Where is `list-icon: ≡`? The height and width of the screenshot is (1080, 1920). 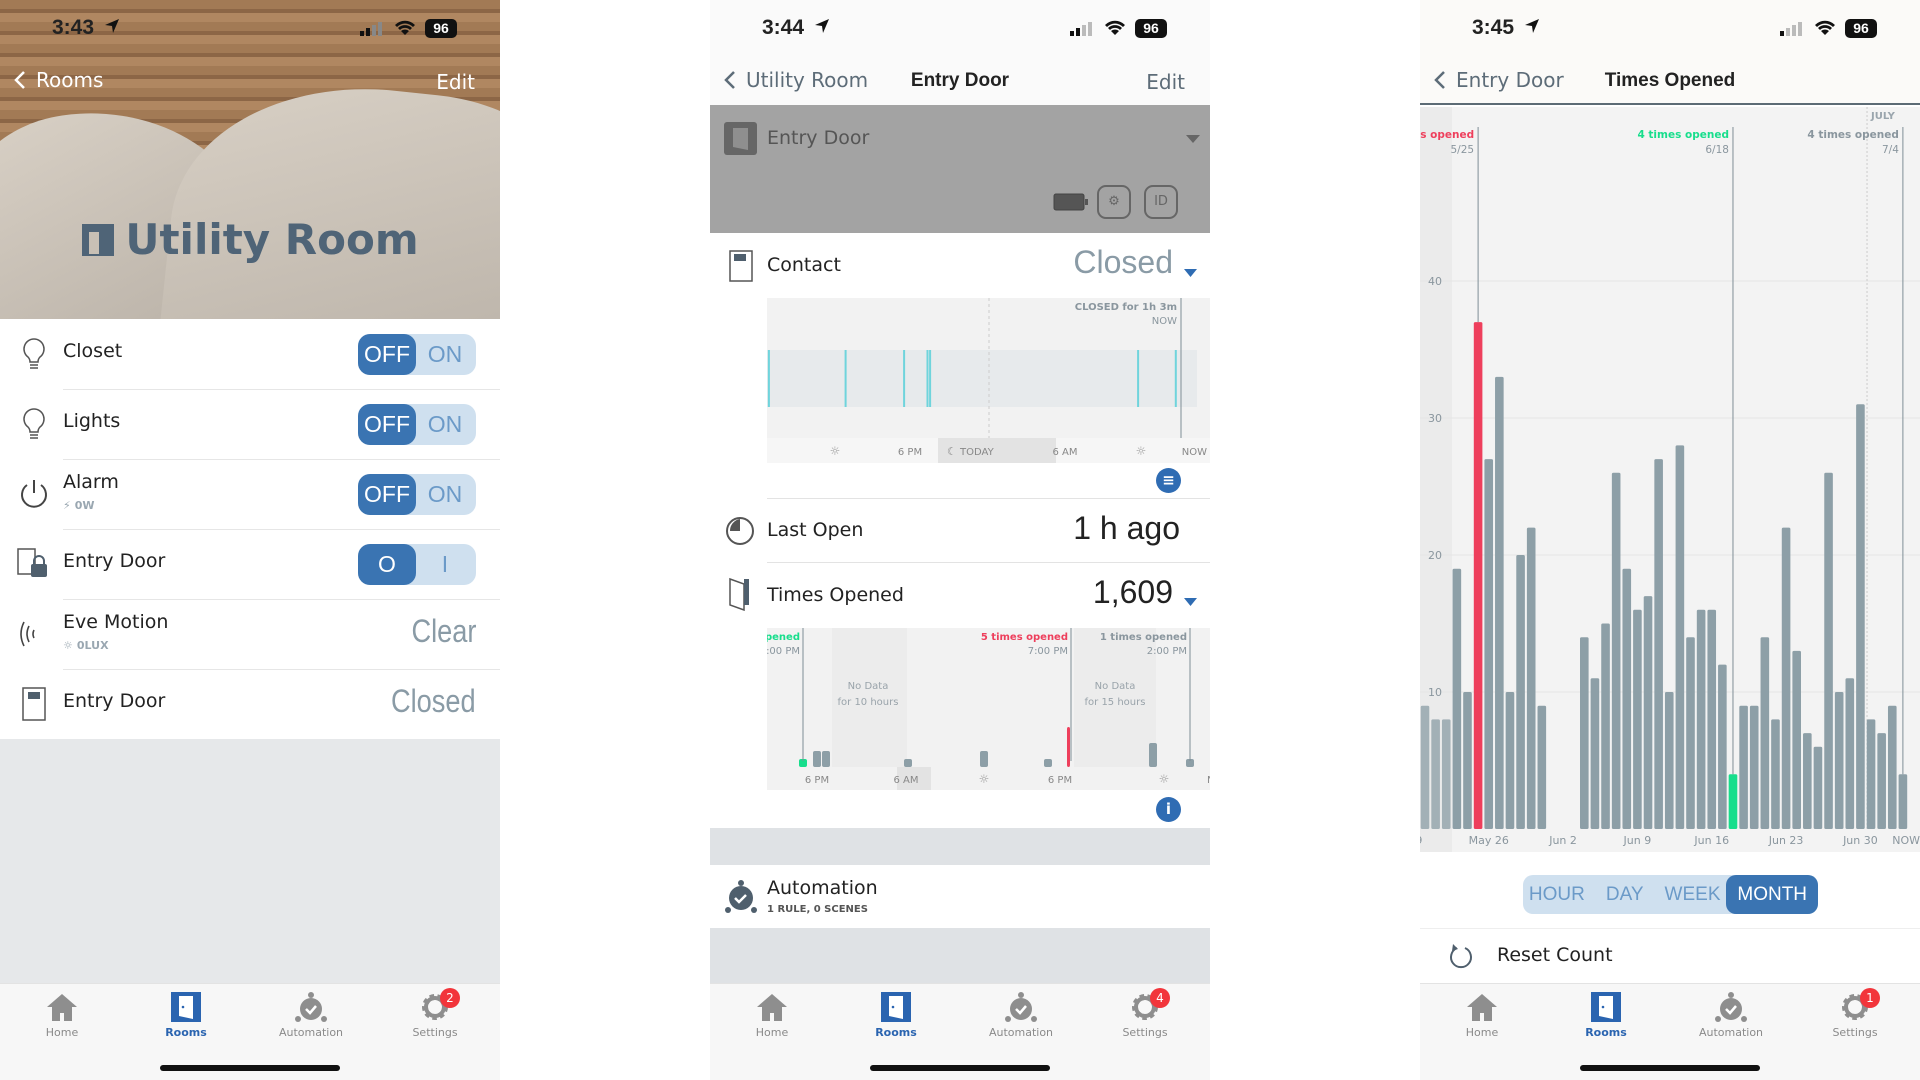
list-icon: ≡ is located at coordinates (1168, 480).